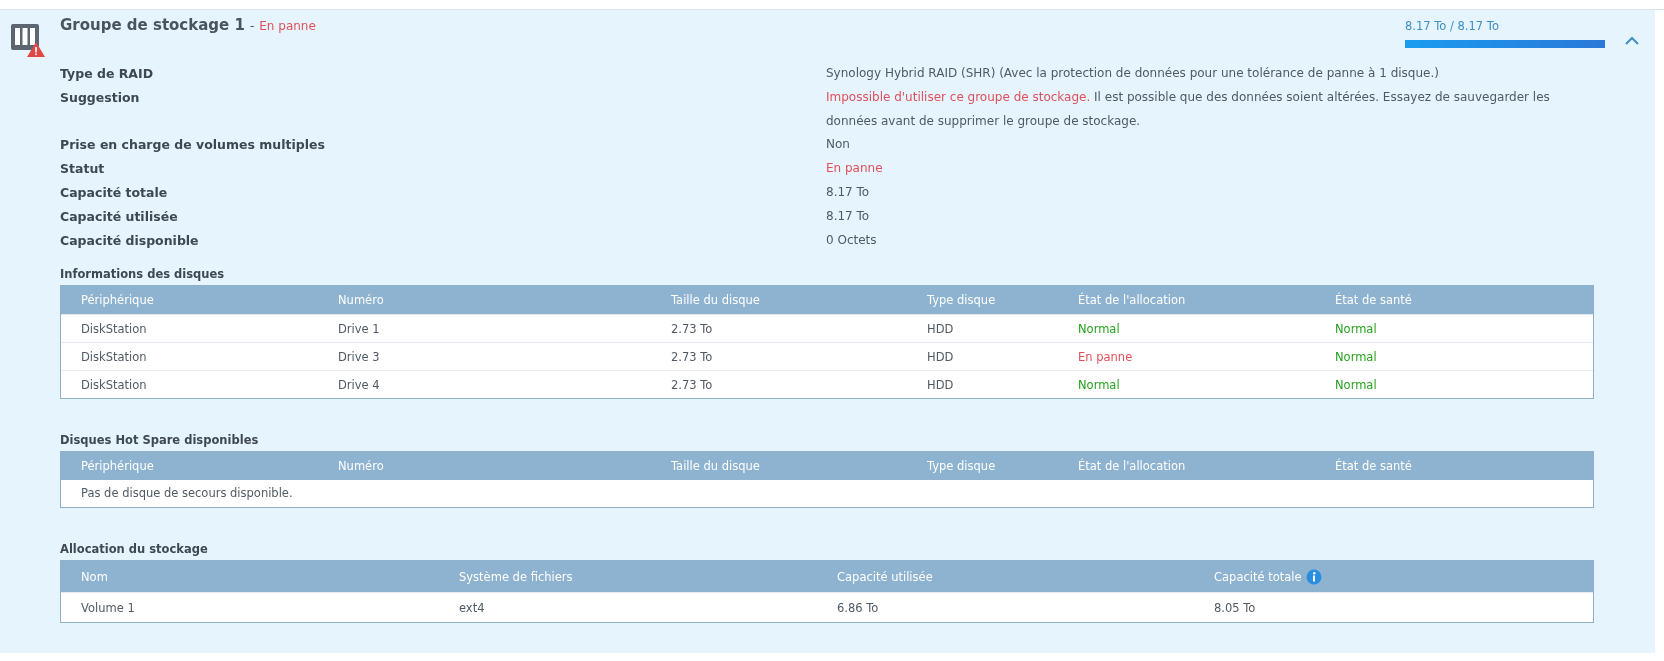 This screenshot has width=1664, height=661. What do you see at coordinates (187, 493) in the screenshot?
I see `empty-message: Pas de disque de secours disponible.` at bounding box center [187, 493].